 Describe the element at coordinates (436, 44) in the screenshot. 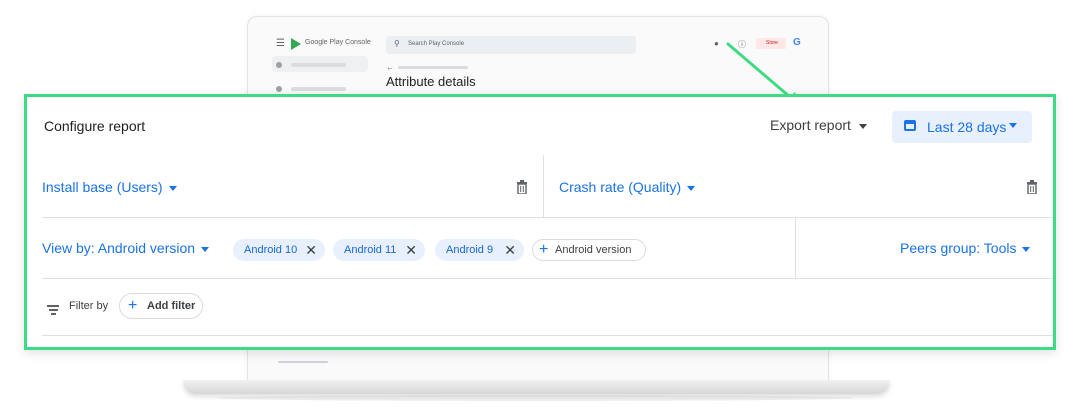

I see `search-placeholder: Search Play Console` at that location.